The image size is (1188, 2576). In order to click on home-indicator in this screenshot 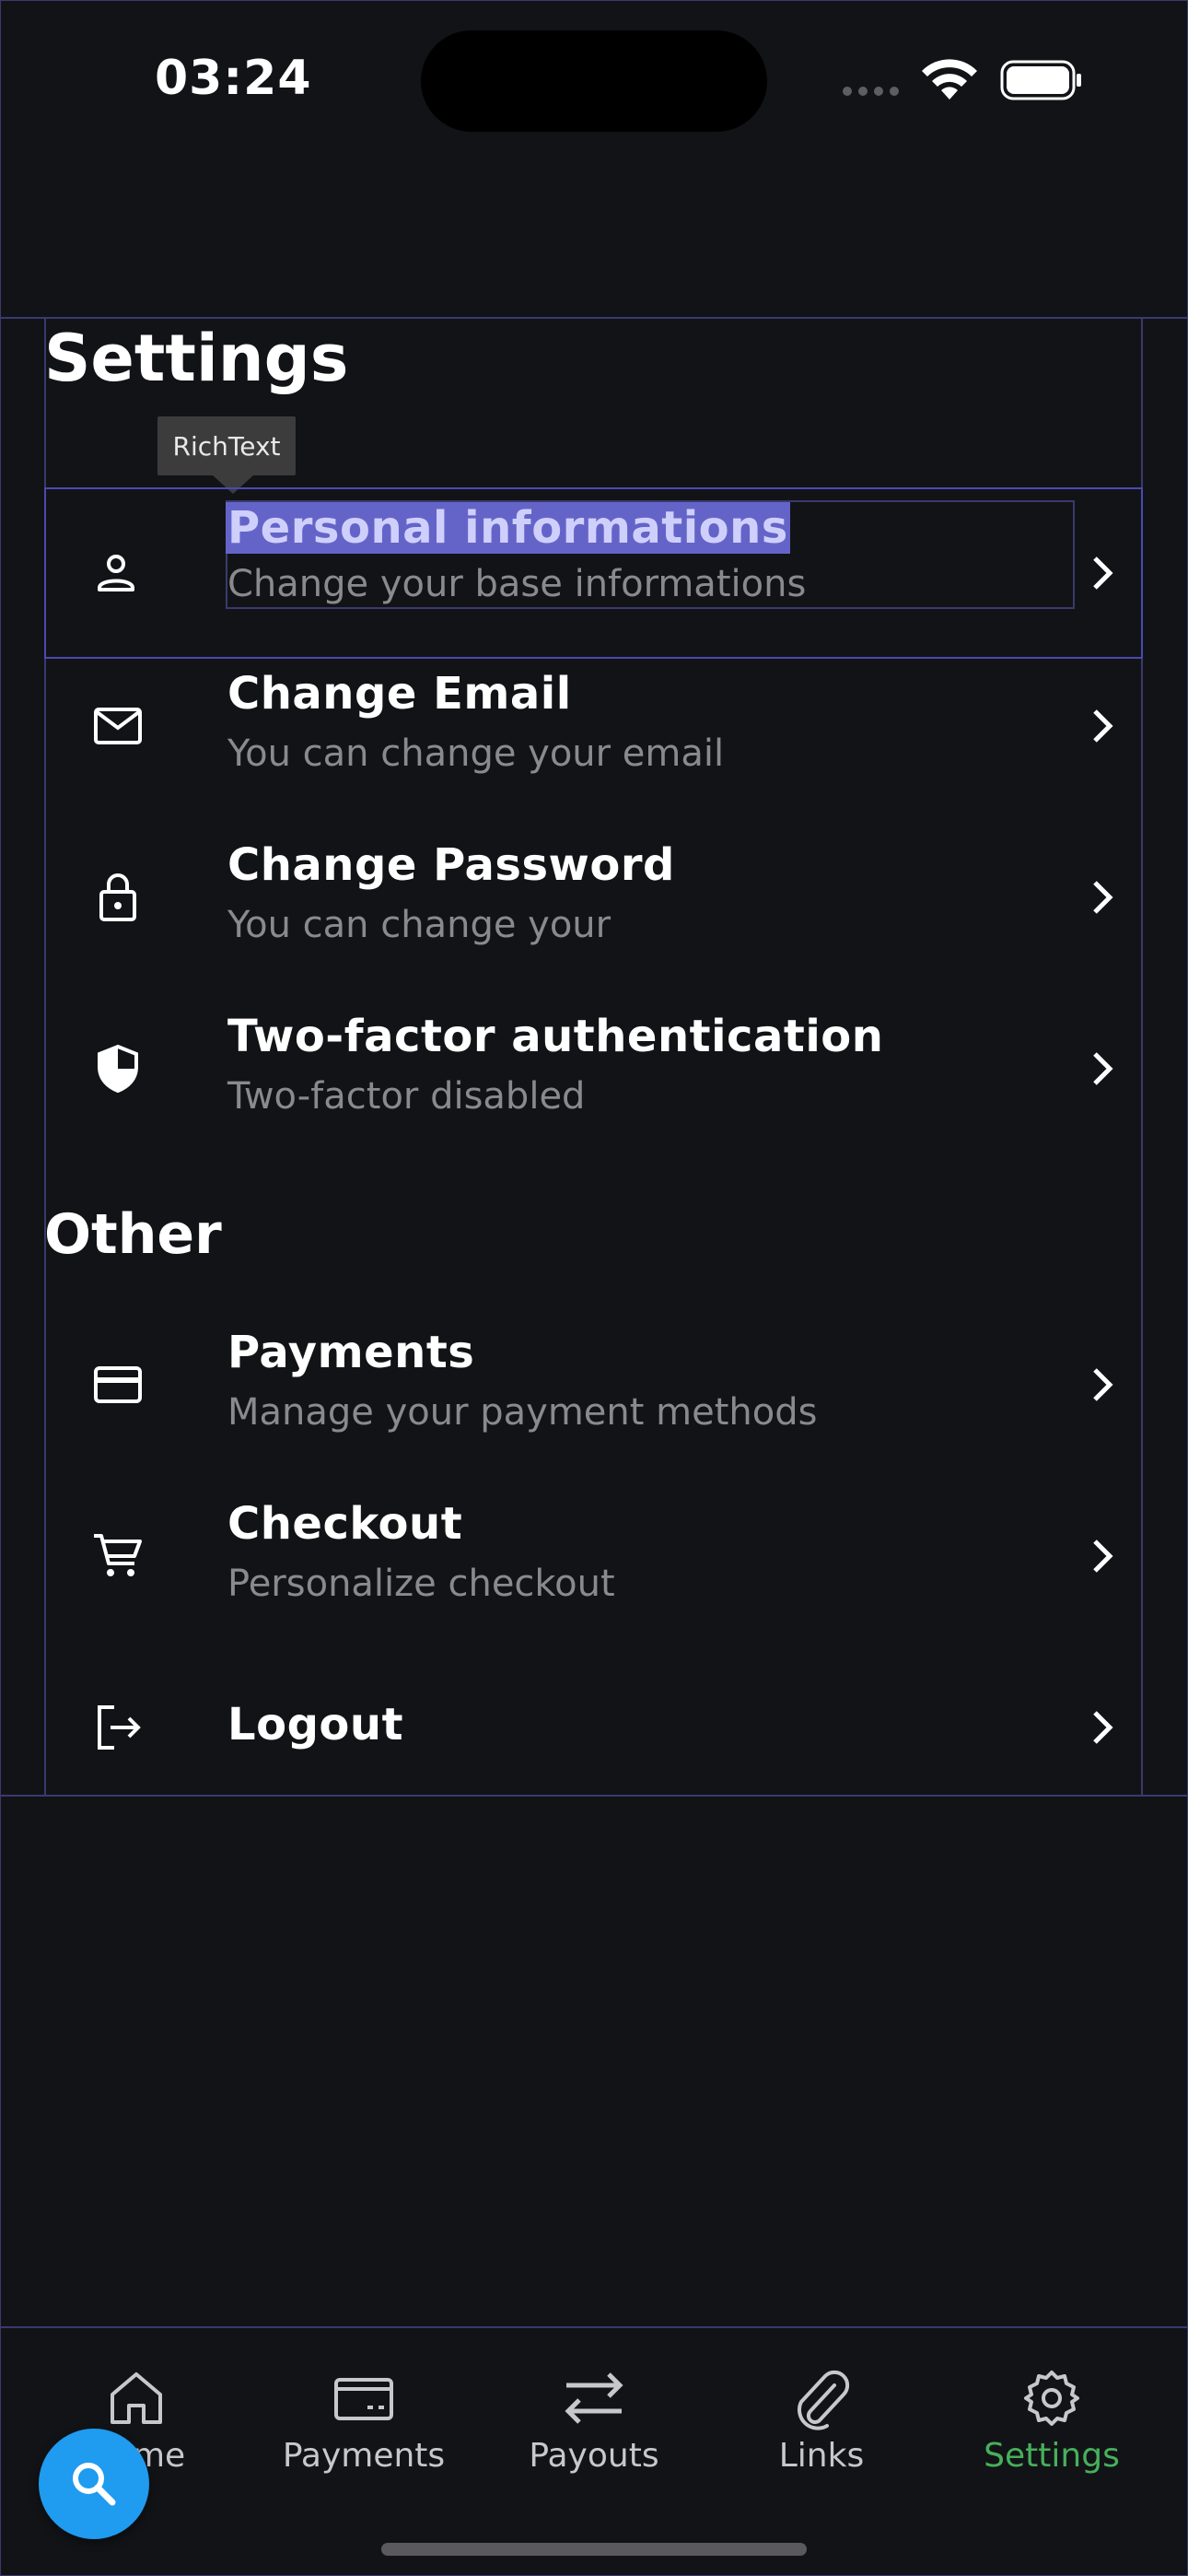, I will do `click(594, 2549)`.